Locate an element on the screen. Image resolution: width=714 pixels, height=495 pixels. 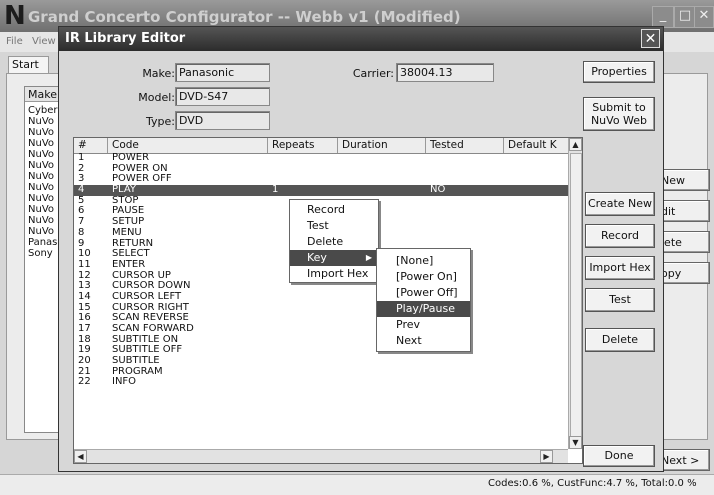
minimize-icon: _ is located at coordinates (663, 17).